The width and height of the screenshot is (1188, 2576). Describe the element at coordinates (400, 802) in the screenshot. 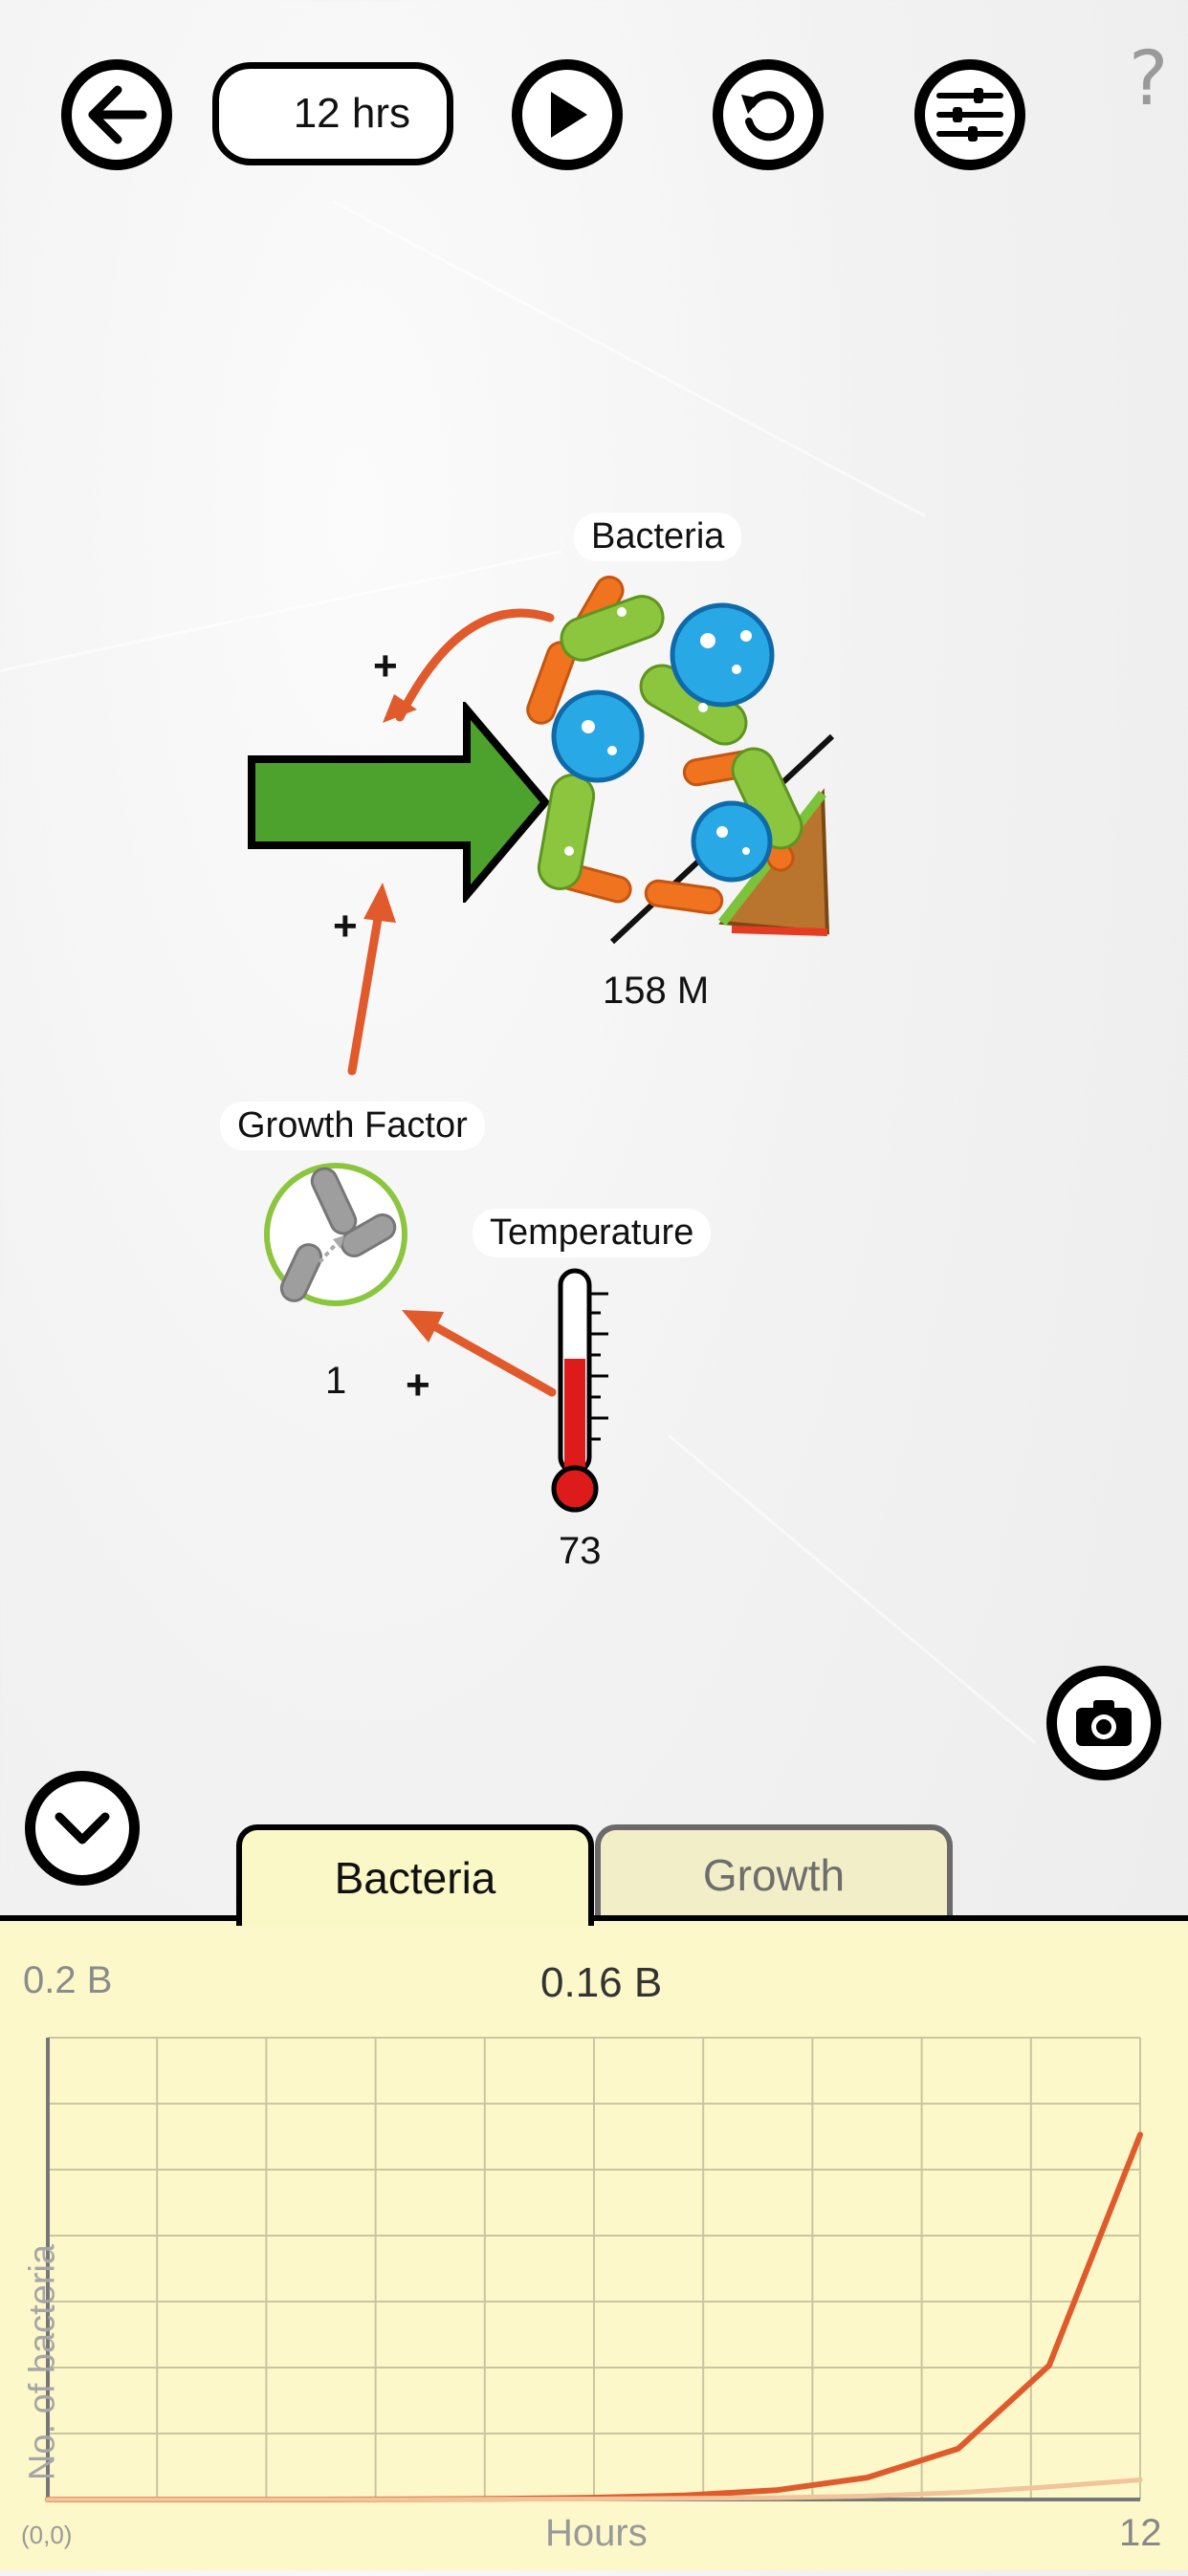

I see `growth-flow-arrow` at that location.